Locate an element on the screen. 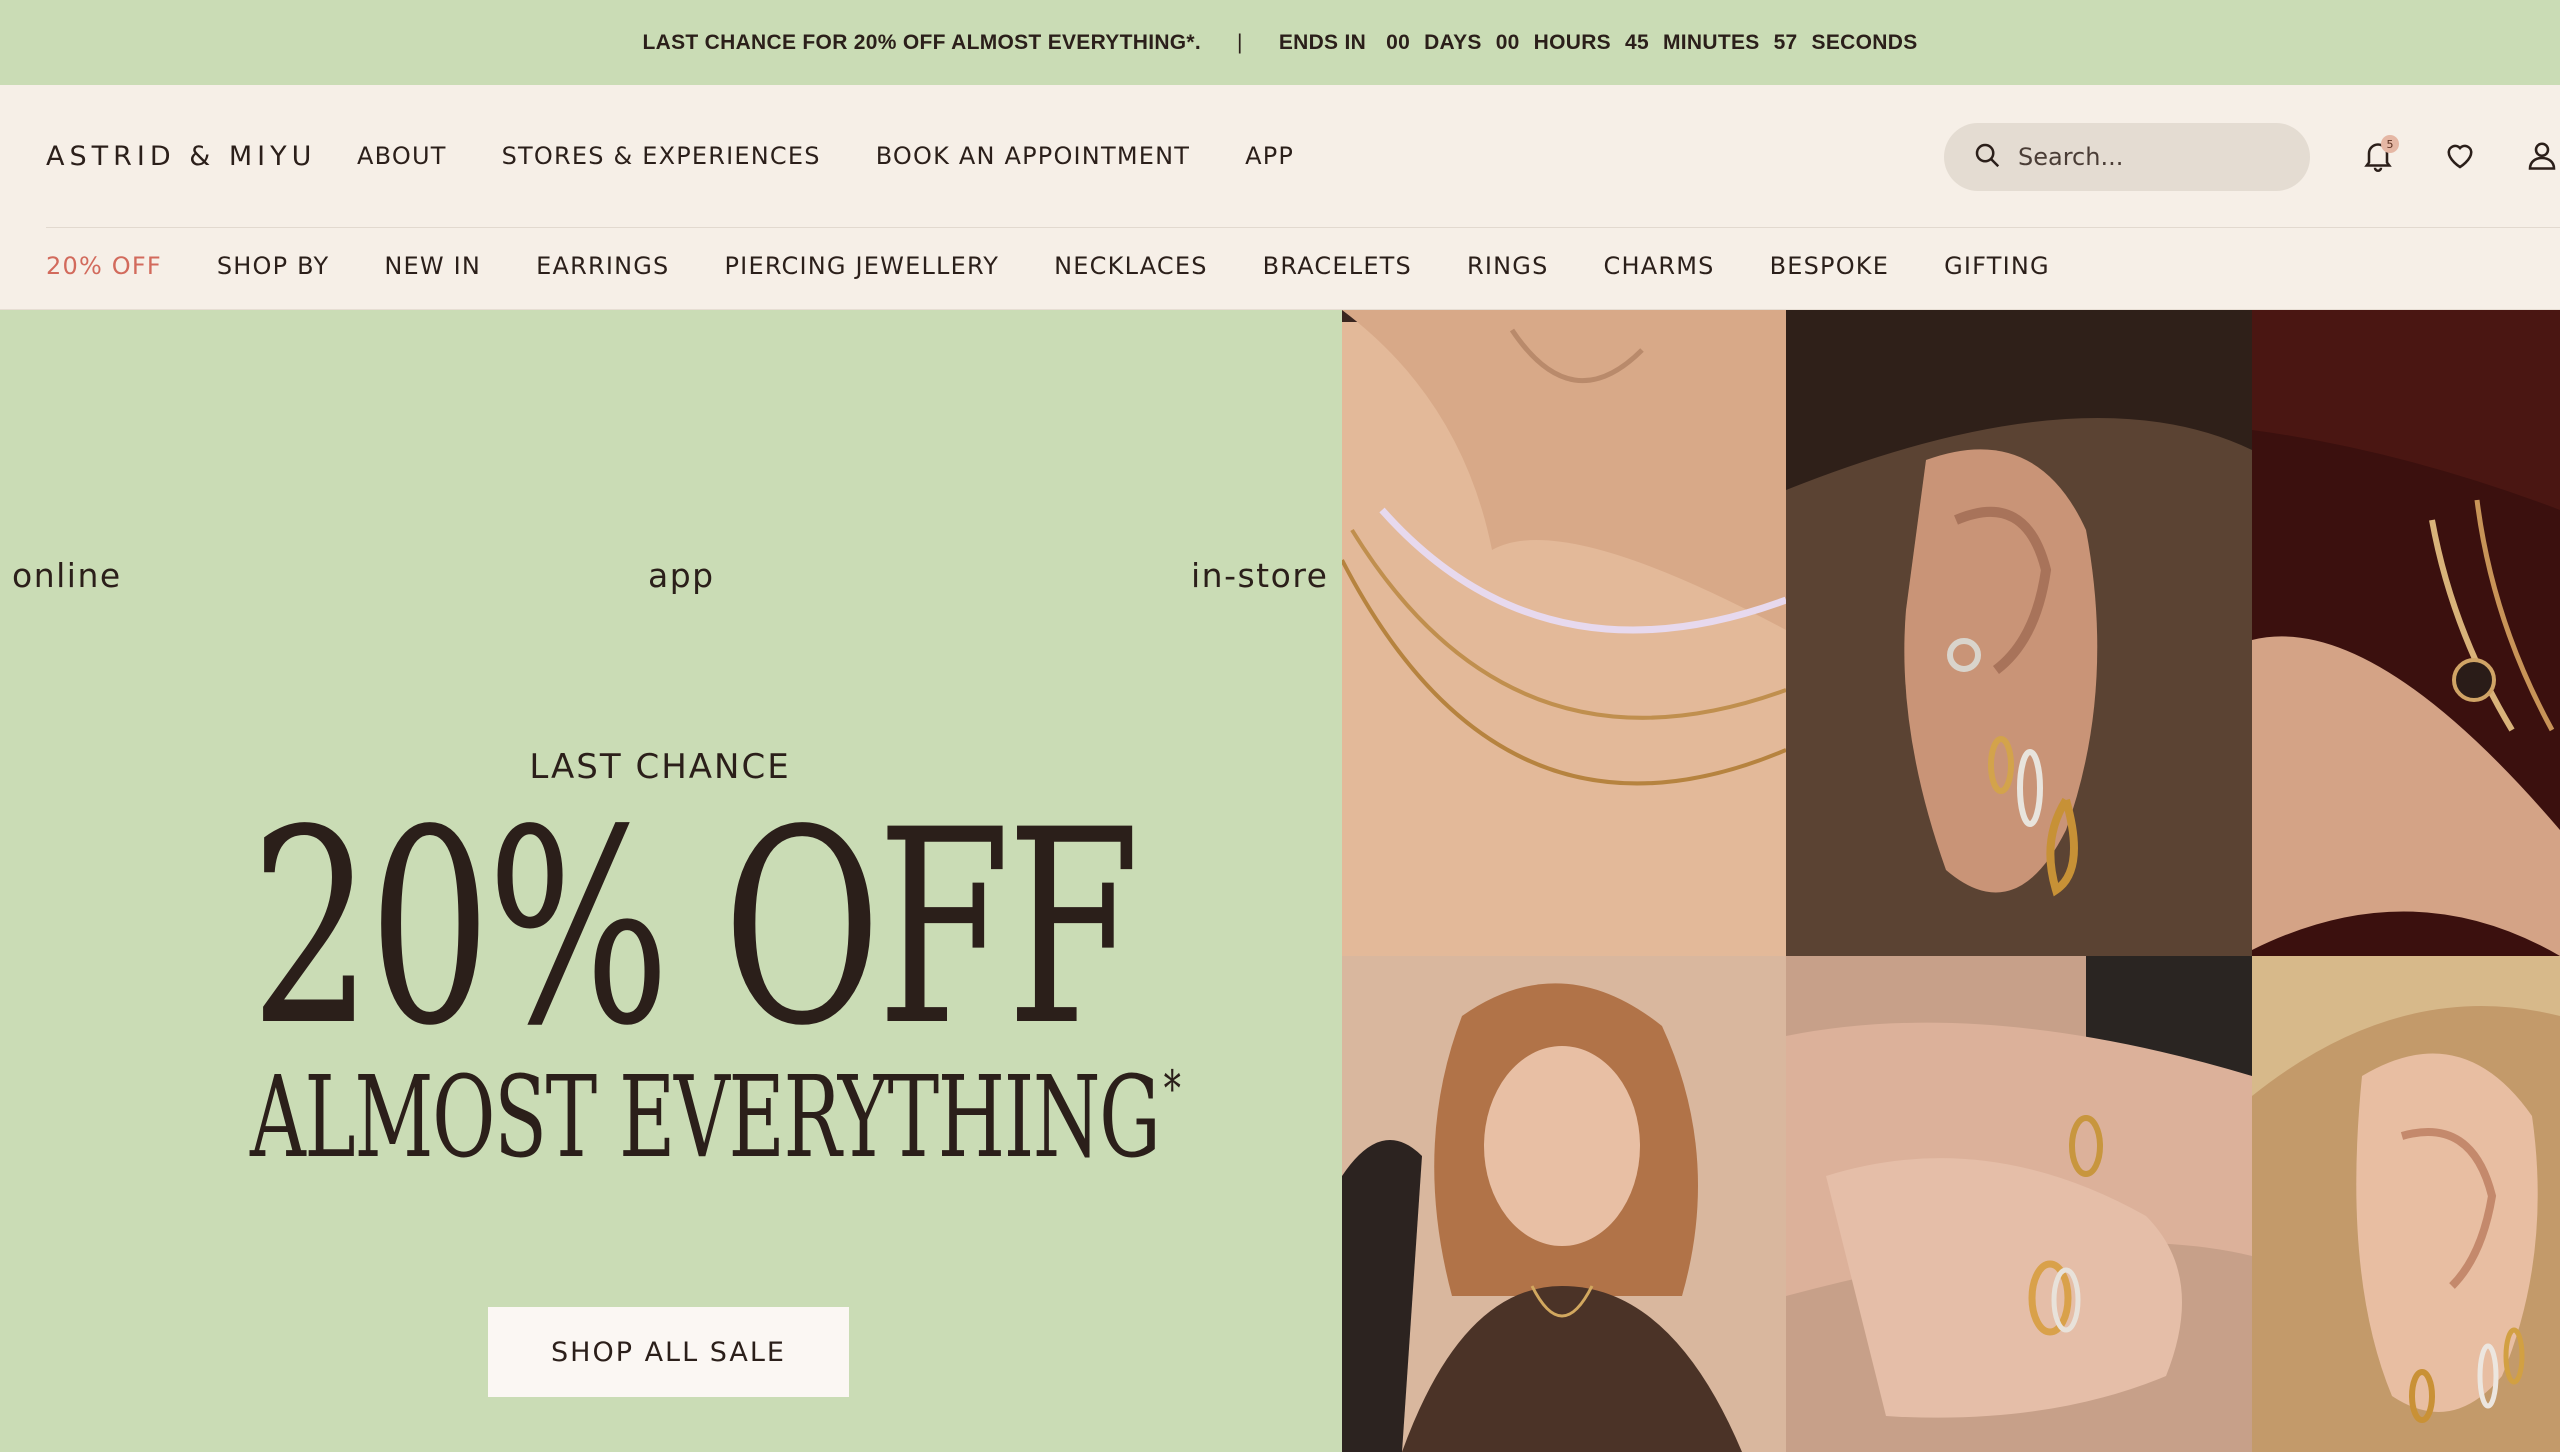 This screenshot has height=1452, width=2560. category-rings: RINGS is located at coordinates (1508, 266).